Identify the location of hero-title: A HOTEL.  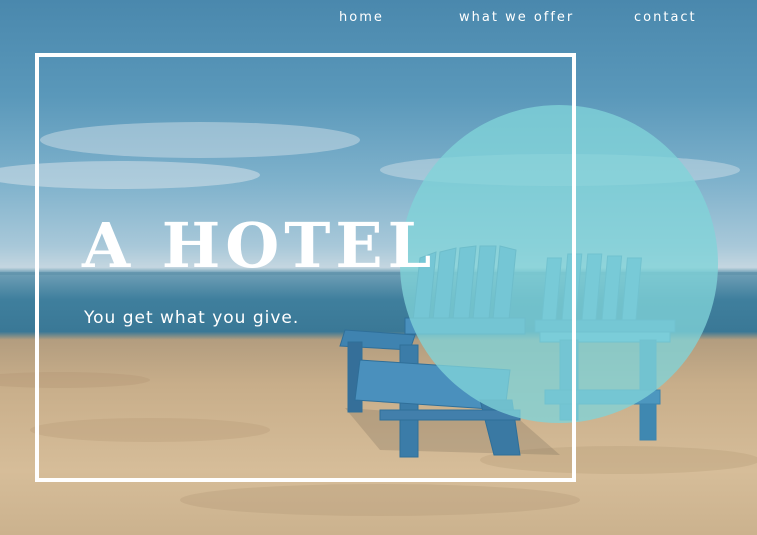
(259, 245).